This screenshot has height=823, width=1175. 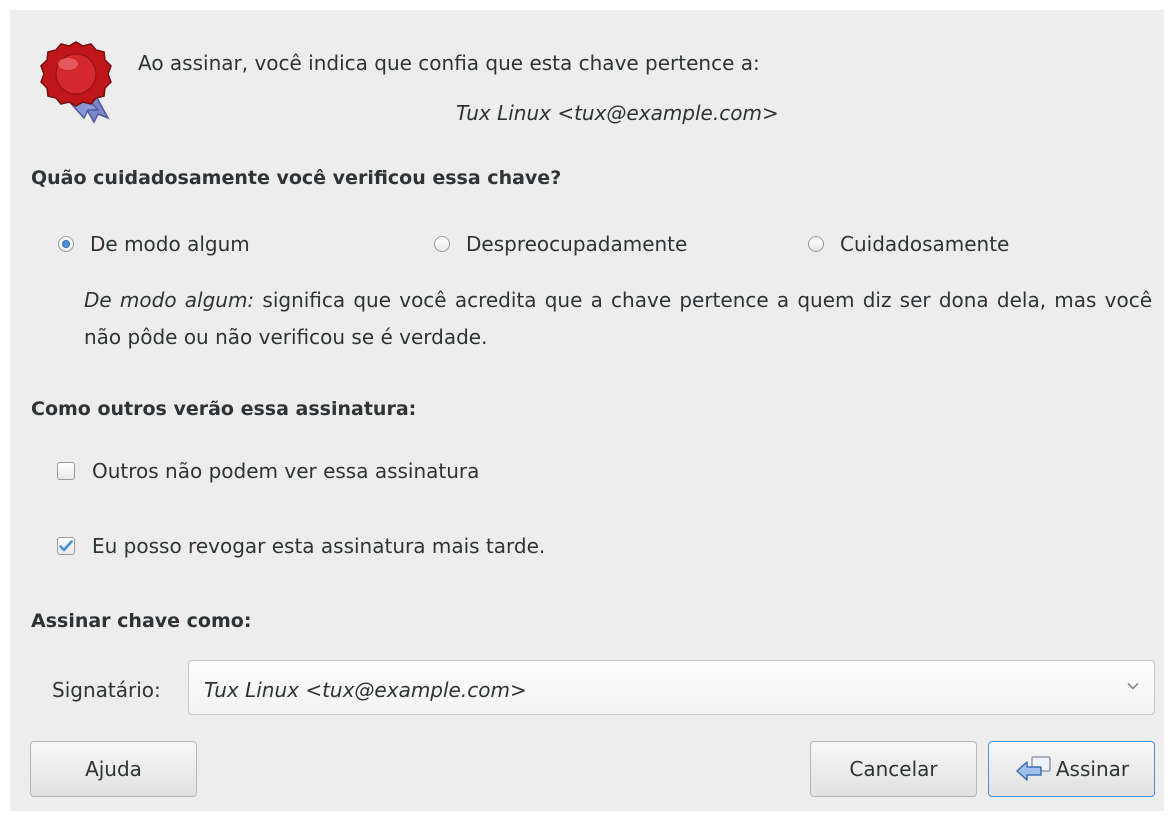 What do you see at coordinates (66, 471) in the screenshot?
I see `checkbox` at bounding box center [66, 471].